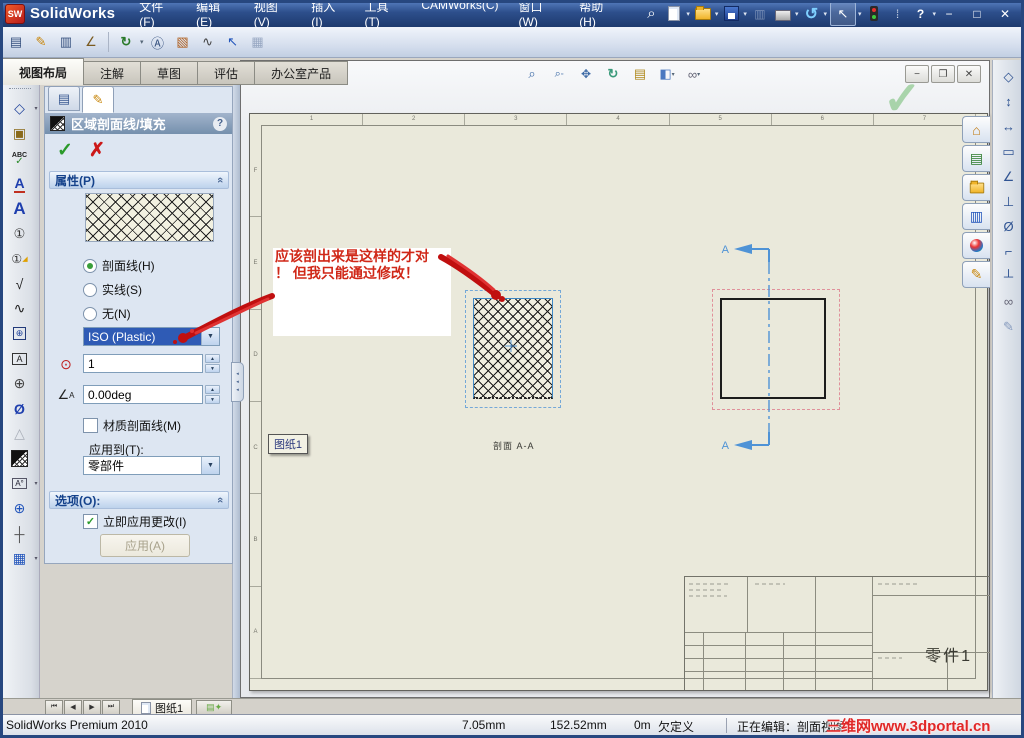 The height and width of the screenshot is (738, 1024). Describe the element at coordinates (513, 348) in the screenshot. I see `section-view-hatched-face` at that location.